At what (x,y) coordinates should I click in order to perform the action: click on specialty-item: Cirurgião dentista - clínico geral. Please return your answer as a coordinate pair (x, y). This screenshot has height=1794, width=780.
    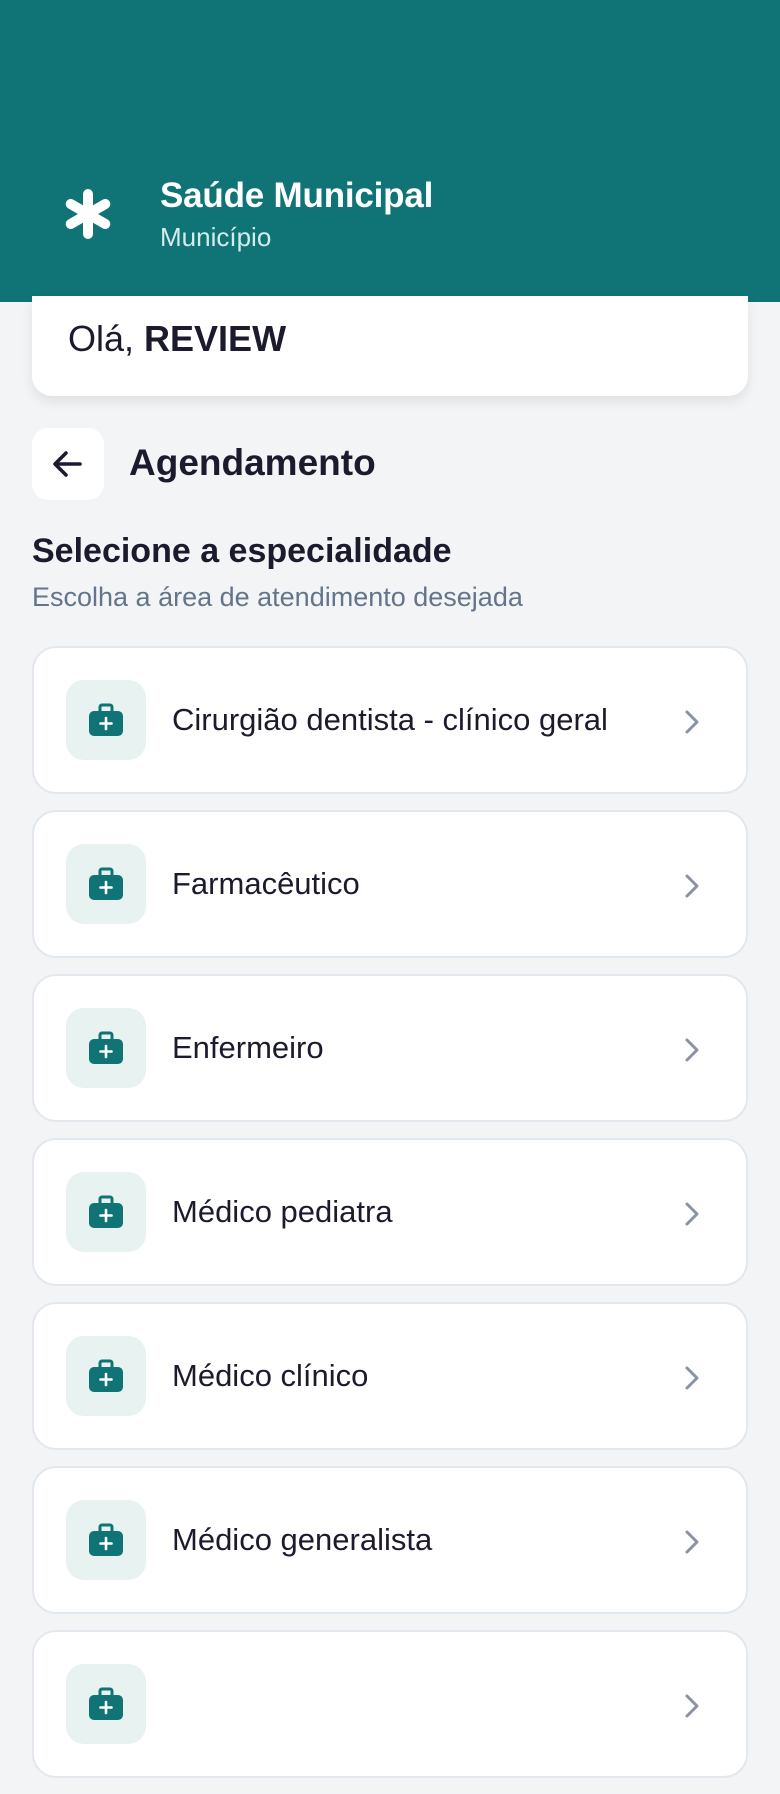
    Looking at the image, I should click on (390, 720).